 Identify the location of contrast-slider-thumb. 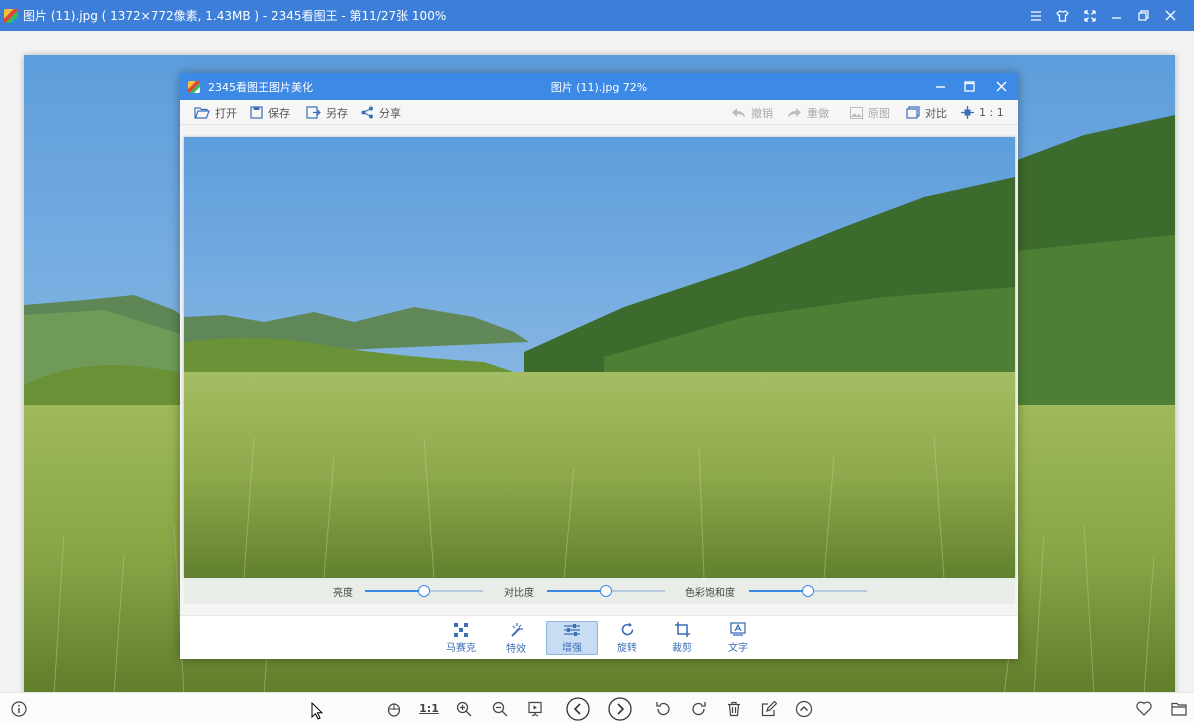
(606, 591).